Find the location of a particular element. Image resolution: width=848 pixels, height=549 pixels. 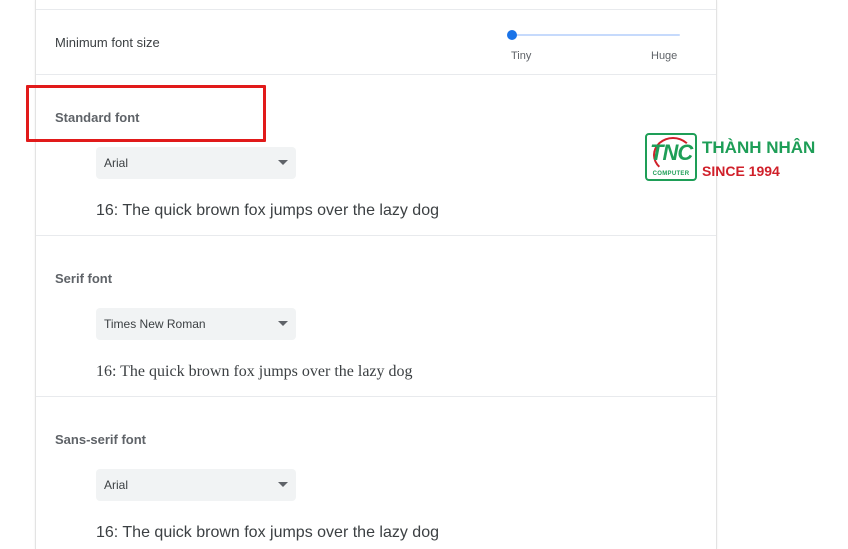

serif-font-title: Serif font is located at coordinates (84, 278).